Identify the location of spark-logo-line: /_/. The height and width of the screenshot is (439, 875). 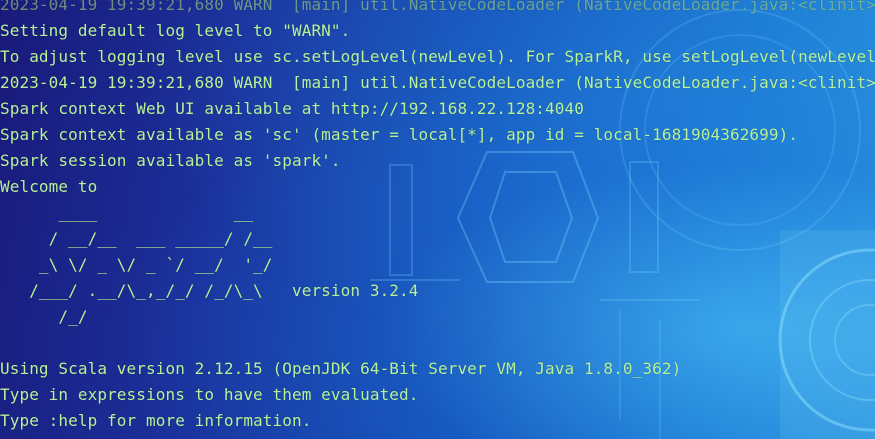
(44, 316).